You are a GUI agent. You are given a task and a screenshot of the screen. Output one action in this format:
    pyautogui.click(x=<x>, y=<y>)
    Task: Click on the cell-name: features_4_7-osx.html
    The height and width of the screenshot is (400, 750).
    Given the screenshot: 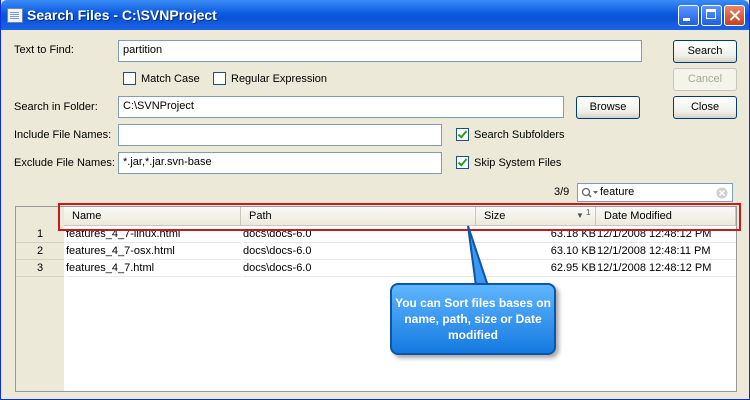 What is the action you would take?
    pyautogui.click(x=153, y=251)
    